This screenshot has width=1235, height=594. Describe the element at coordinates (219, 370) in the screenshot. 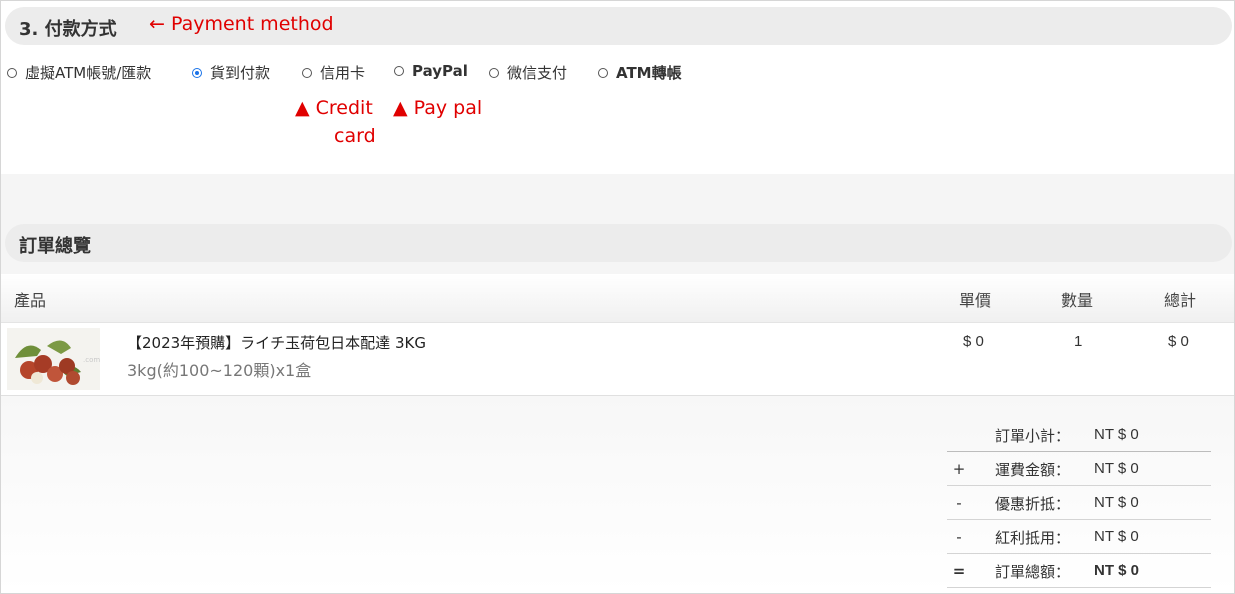

I see `product-spec: 3kg(約100~120顆)x1盒` at that location.